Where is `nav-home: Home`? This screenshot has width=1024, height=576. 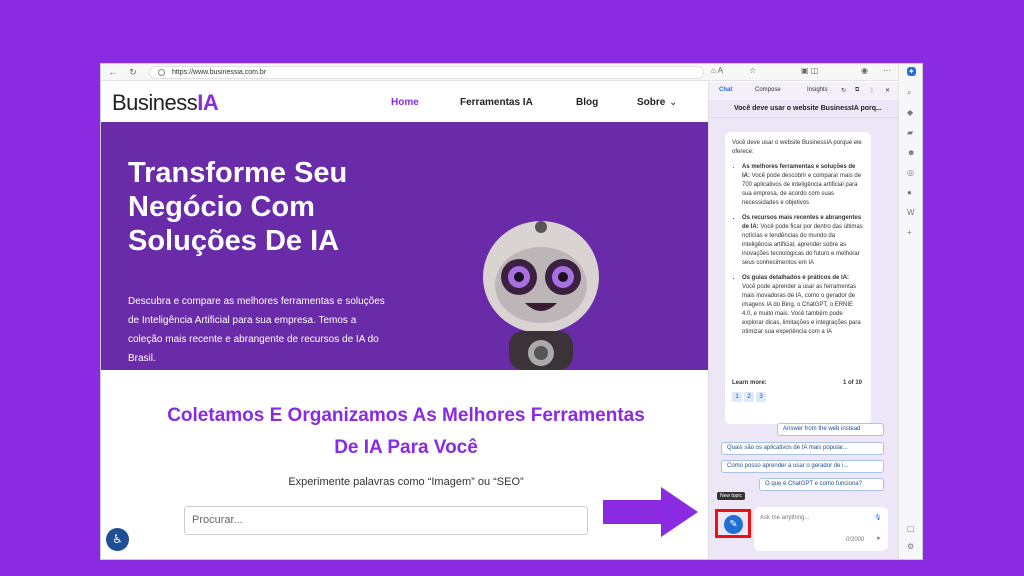 nav-home: Home is located at coordinates (405, 102).